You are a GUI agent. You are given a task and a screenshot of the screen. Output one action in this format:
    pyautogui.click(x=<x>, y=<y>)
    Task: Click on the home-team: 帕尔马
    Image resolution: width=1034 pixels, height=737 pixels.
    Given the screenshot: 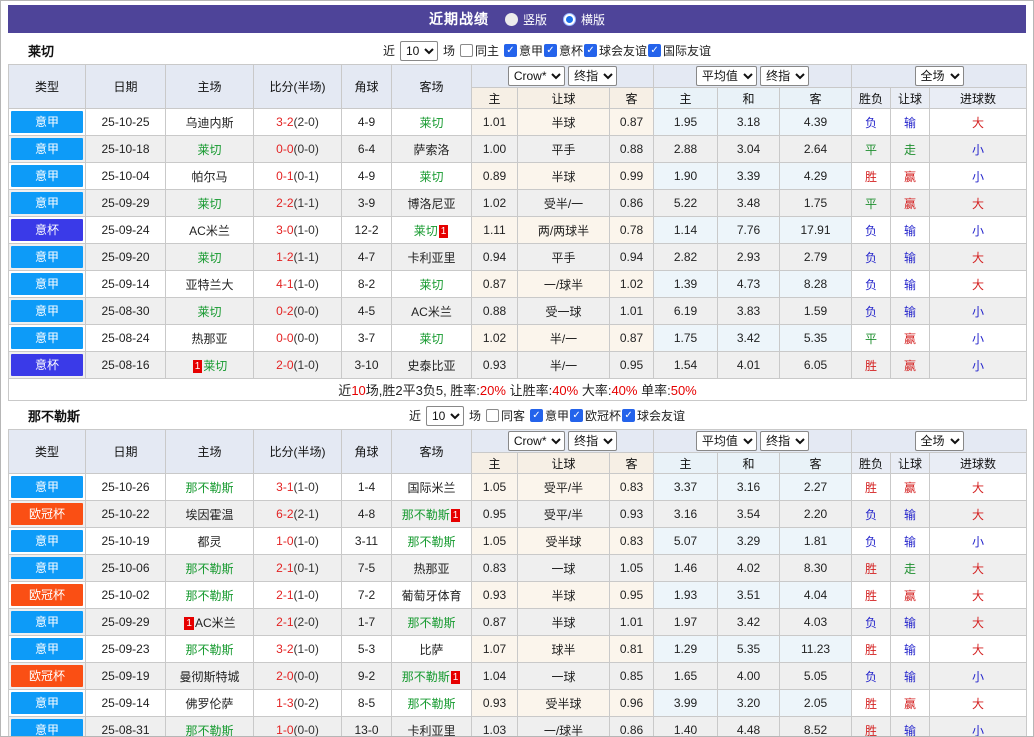 What is the action you would take?
    pyautogui.click(x=209, y=176)
    